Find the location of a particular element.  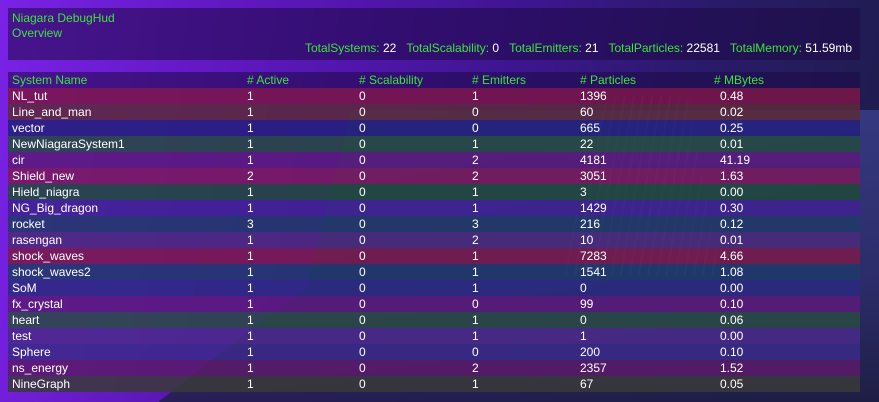

mbytes-cell: 0.10 is located at coordinates (732, 304).